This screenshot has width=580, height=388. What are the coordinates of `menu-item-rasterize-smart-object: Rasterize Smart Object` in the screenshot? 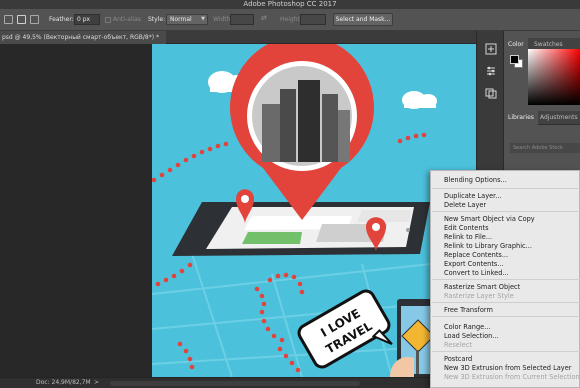 It's located at (482, 287).